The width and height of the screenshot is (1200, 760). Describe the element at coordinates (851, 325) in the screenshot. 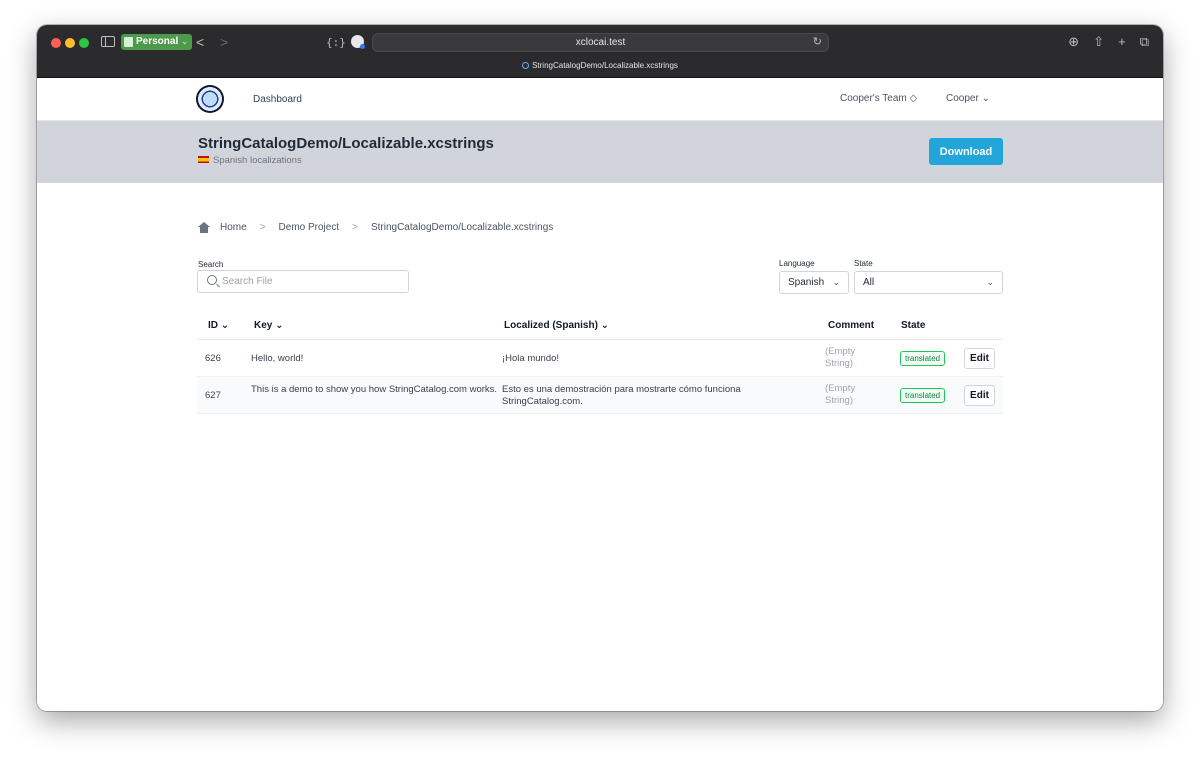

I see `column-comment: Comment` at that location.